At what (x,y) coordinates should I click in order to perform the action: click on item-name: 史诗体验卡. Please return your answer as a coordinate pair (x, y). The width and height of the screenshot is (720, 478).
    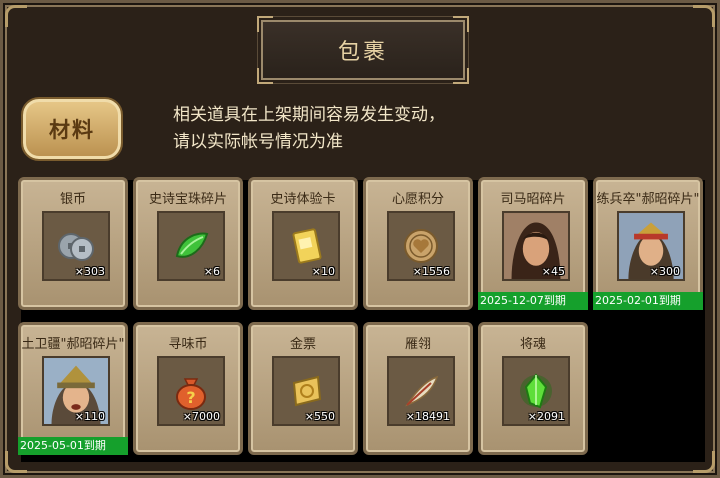
    Looking at the image, I should click on (303, 199).